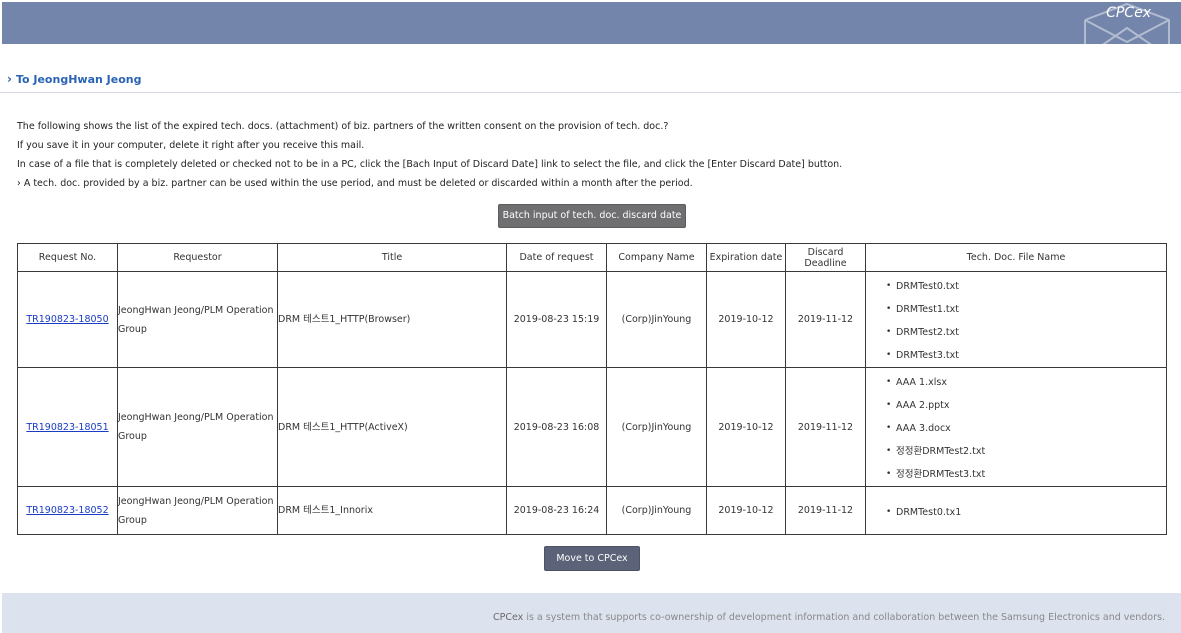  I want to click on request-link: TR190823-18050, so click(67, 319).